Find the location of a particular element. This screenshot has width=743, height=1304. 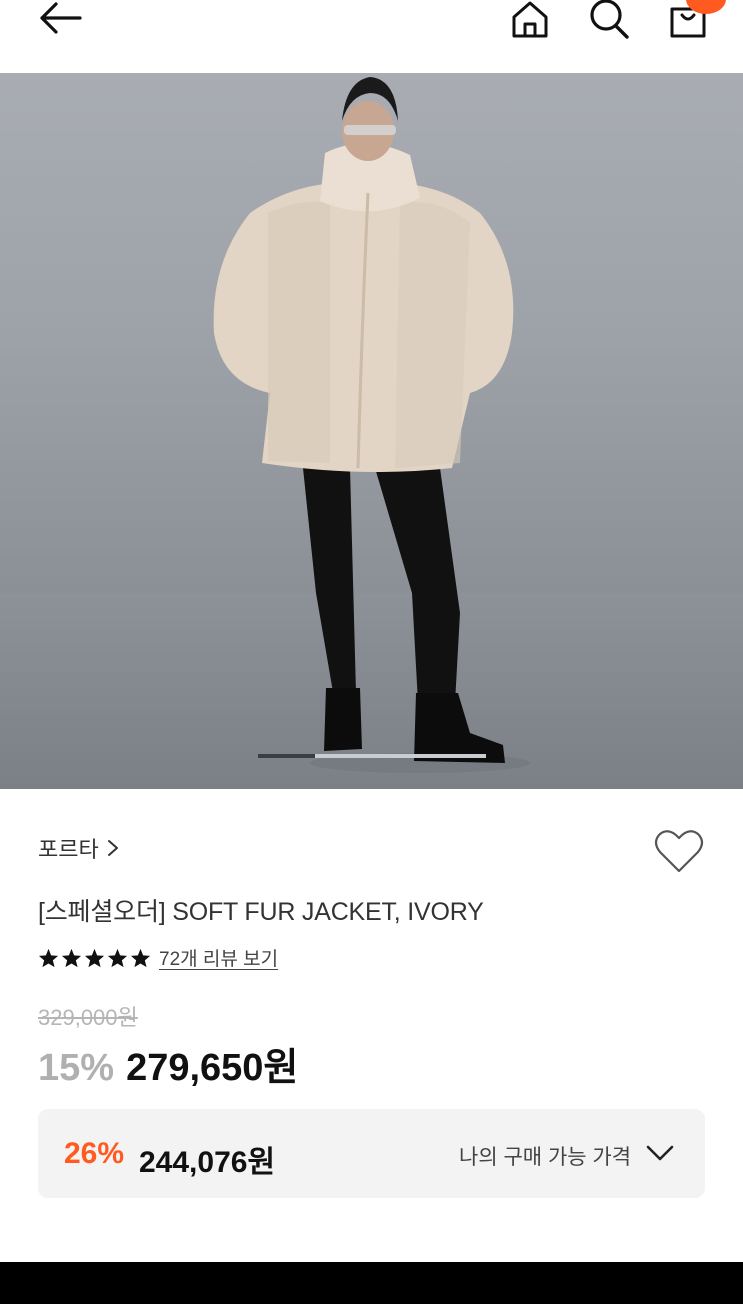

home-icon is located at coordinates (530, 19).